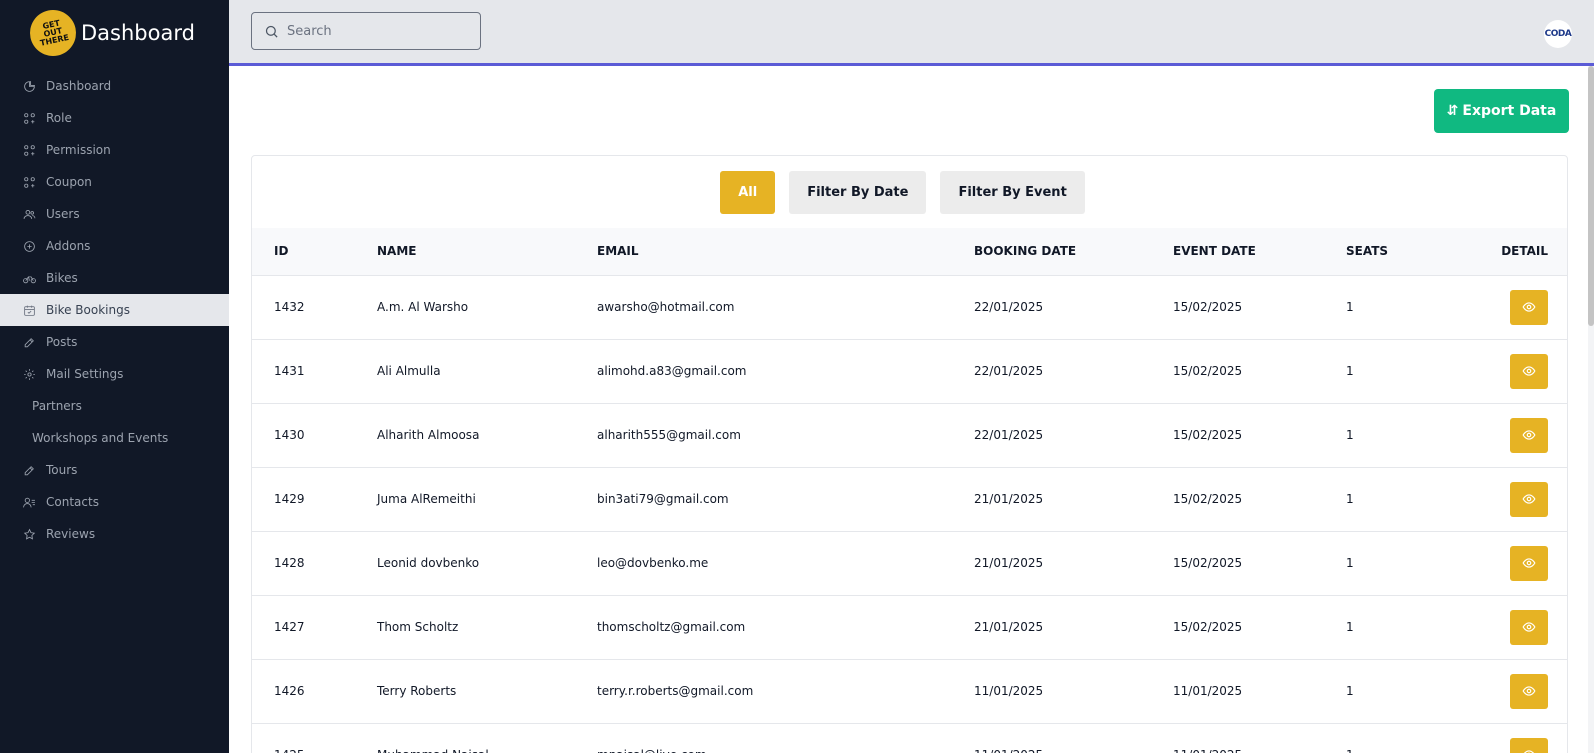  I want to click on brand: GET OUT THERE Dashboard, so click(114, 33).